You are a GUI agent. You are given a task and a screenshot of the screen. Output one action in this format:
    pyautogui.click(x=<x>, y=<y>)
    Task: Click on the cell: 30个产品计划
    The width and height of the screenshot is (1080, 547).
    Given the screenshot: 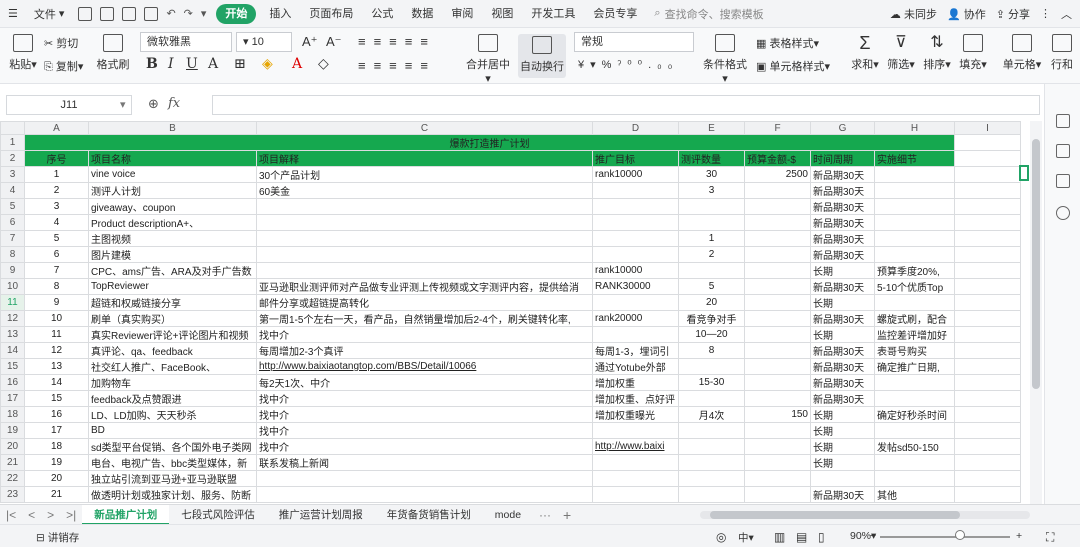 What is the action you would take?
    pyautogui.click(x=424, y=174)
    